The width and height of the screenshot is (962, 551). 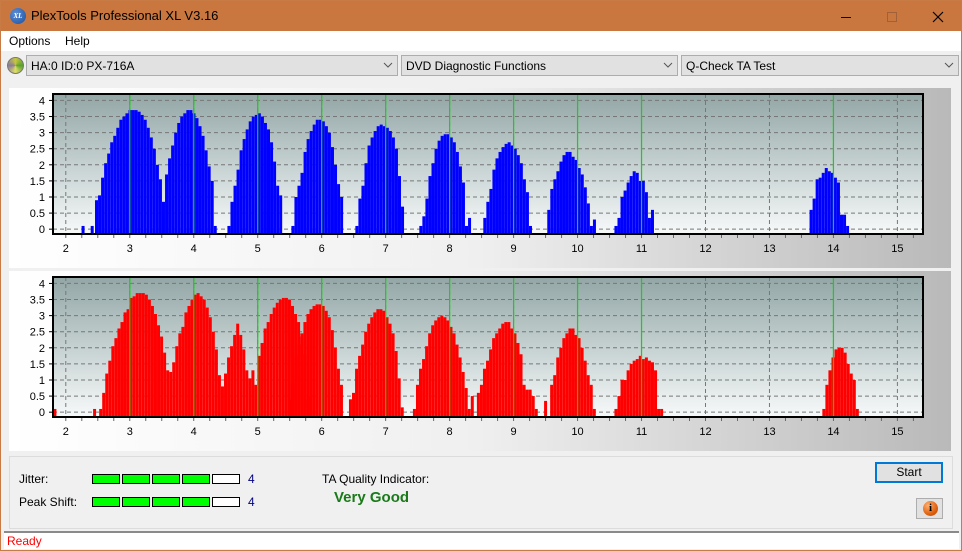 I want to click on y-tick-label: 0.5, so click(x=37, y=214).